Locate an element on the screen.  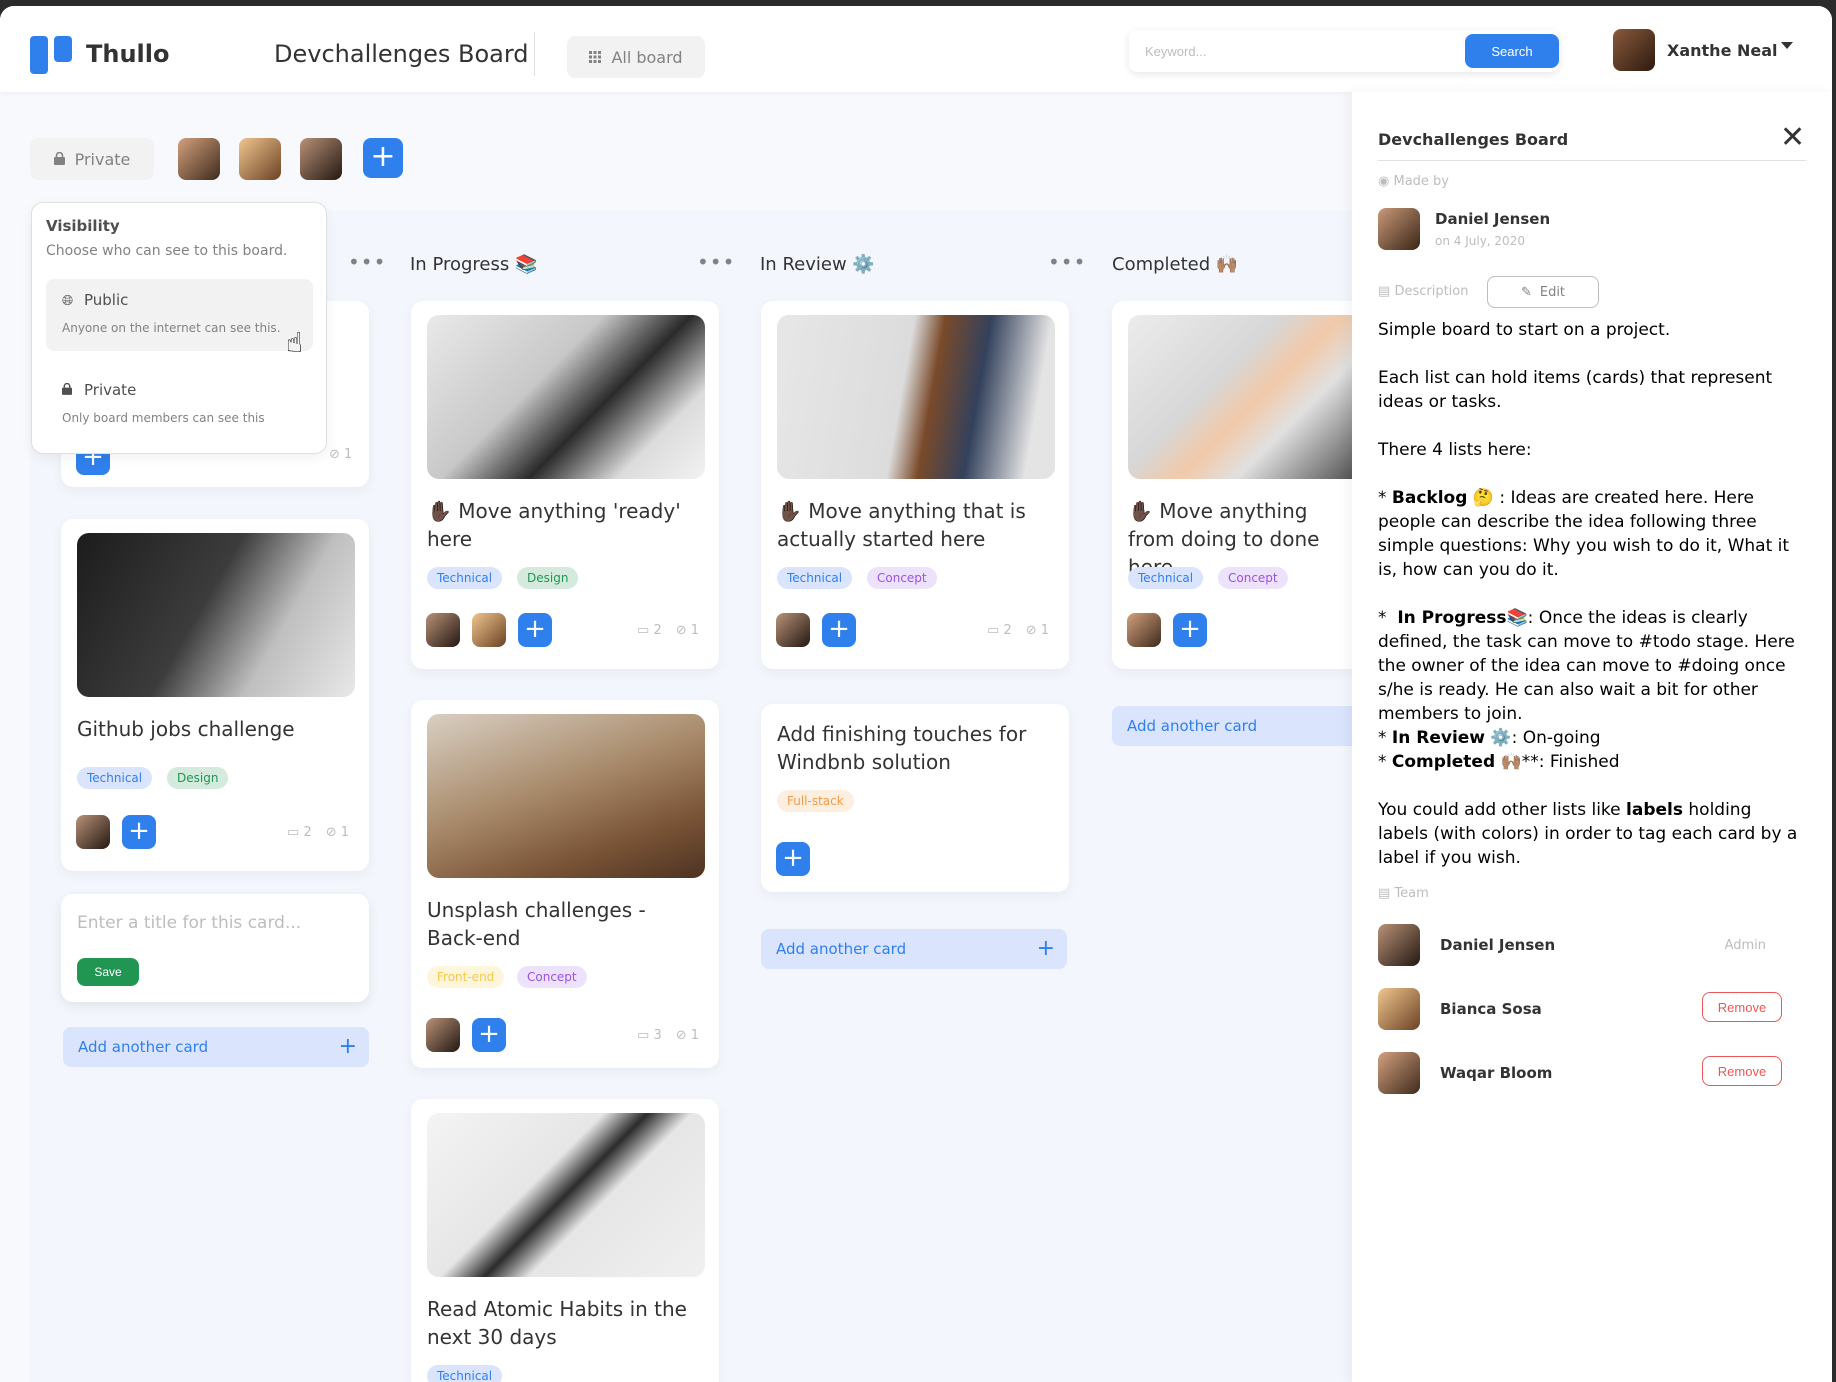
edit-description-button: ✎ Edit is located at coordinates (1543, 292).